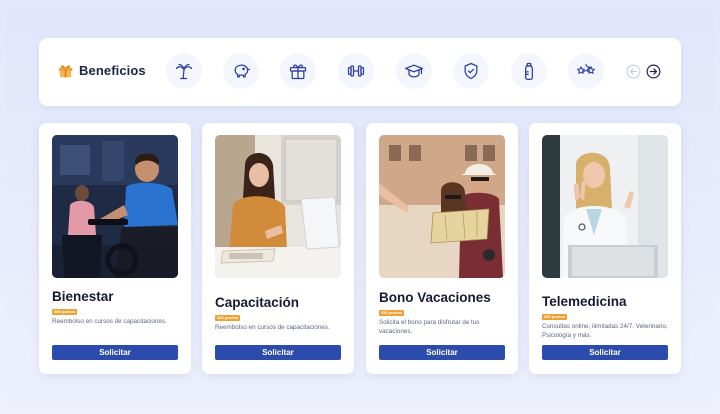 The width and height of the screenshot is (720, 414). I want to click on category-education, so click(414, 71).